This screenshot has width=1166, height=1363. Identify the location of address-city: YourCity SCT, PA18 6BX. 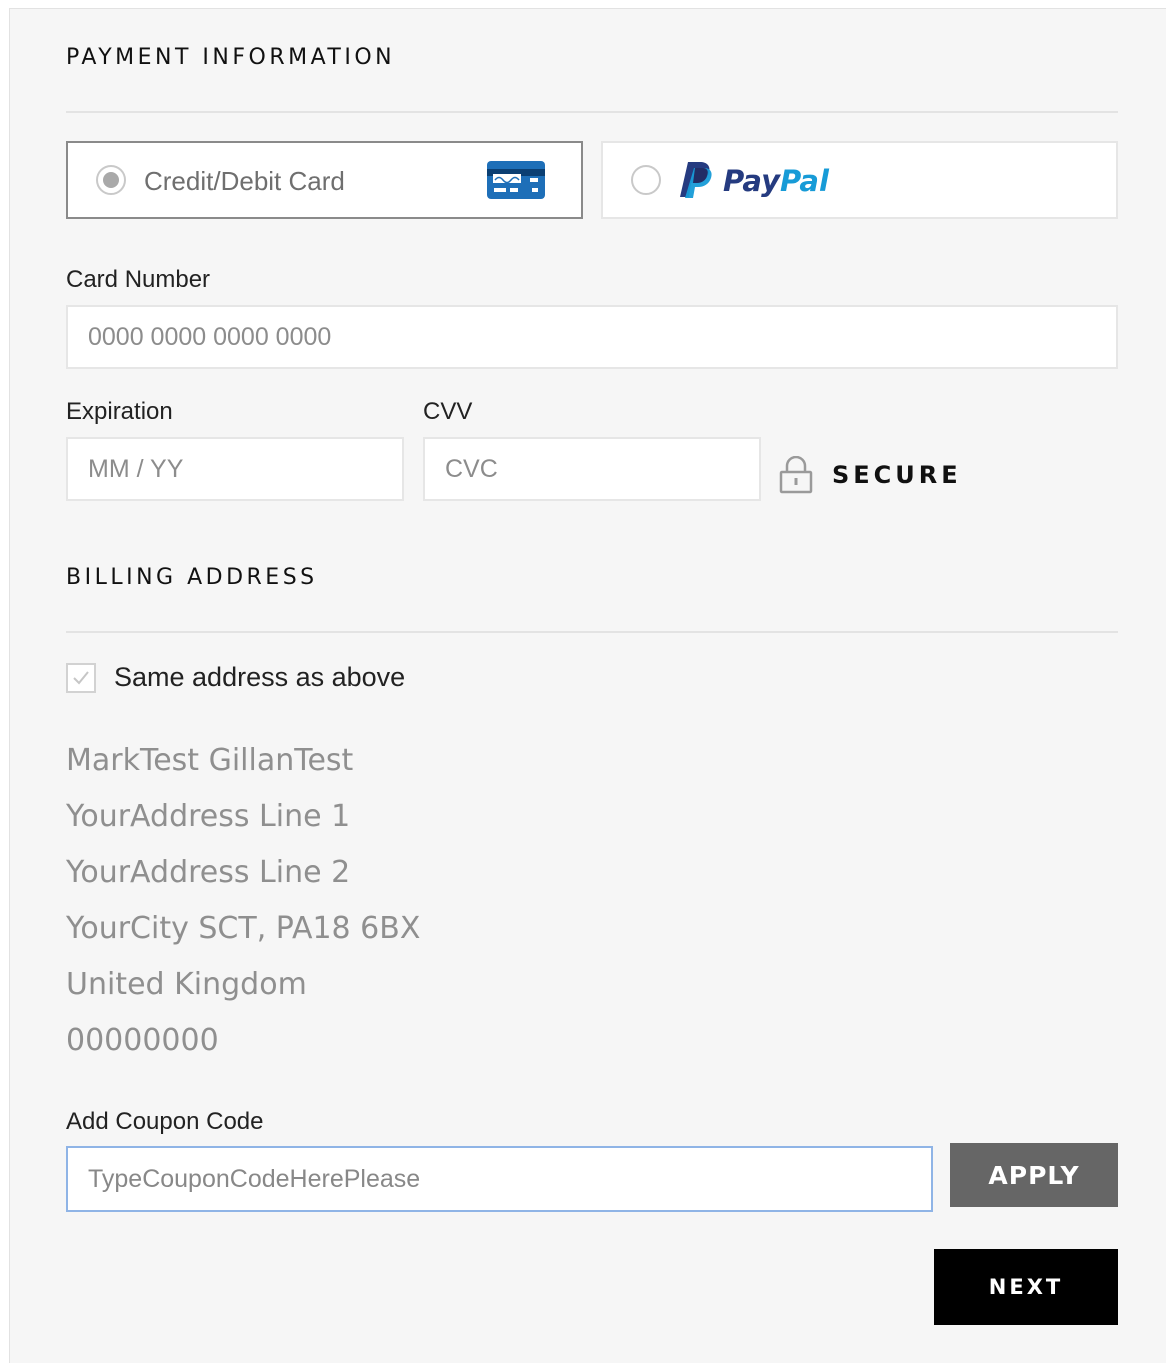
(243, 928).